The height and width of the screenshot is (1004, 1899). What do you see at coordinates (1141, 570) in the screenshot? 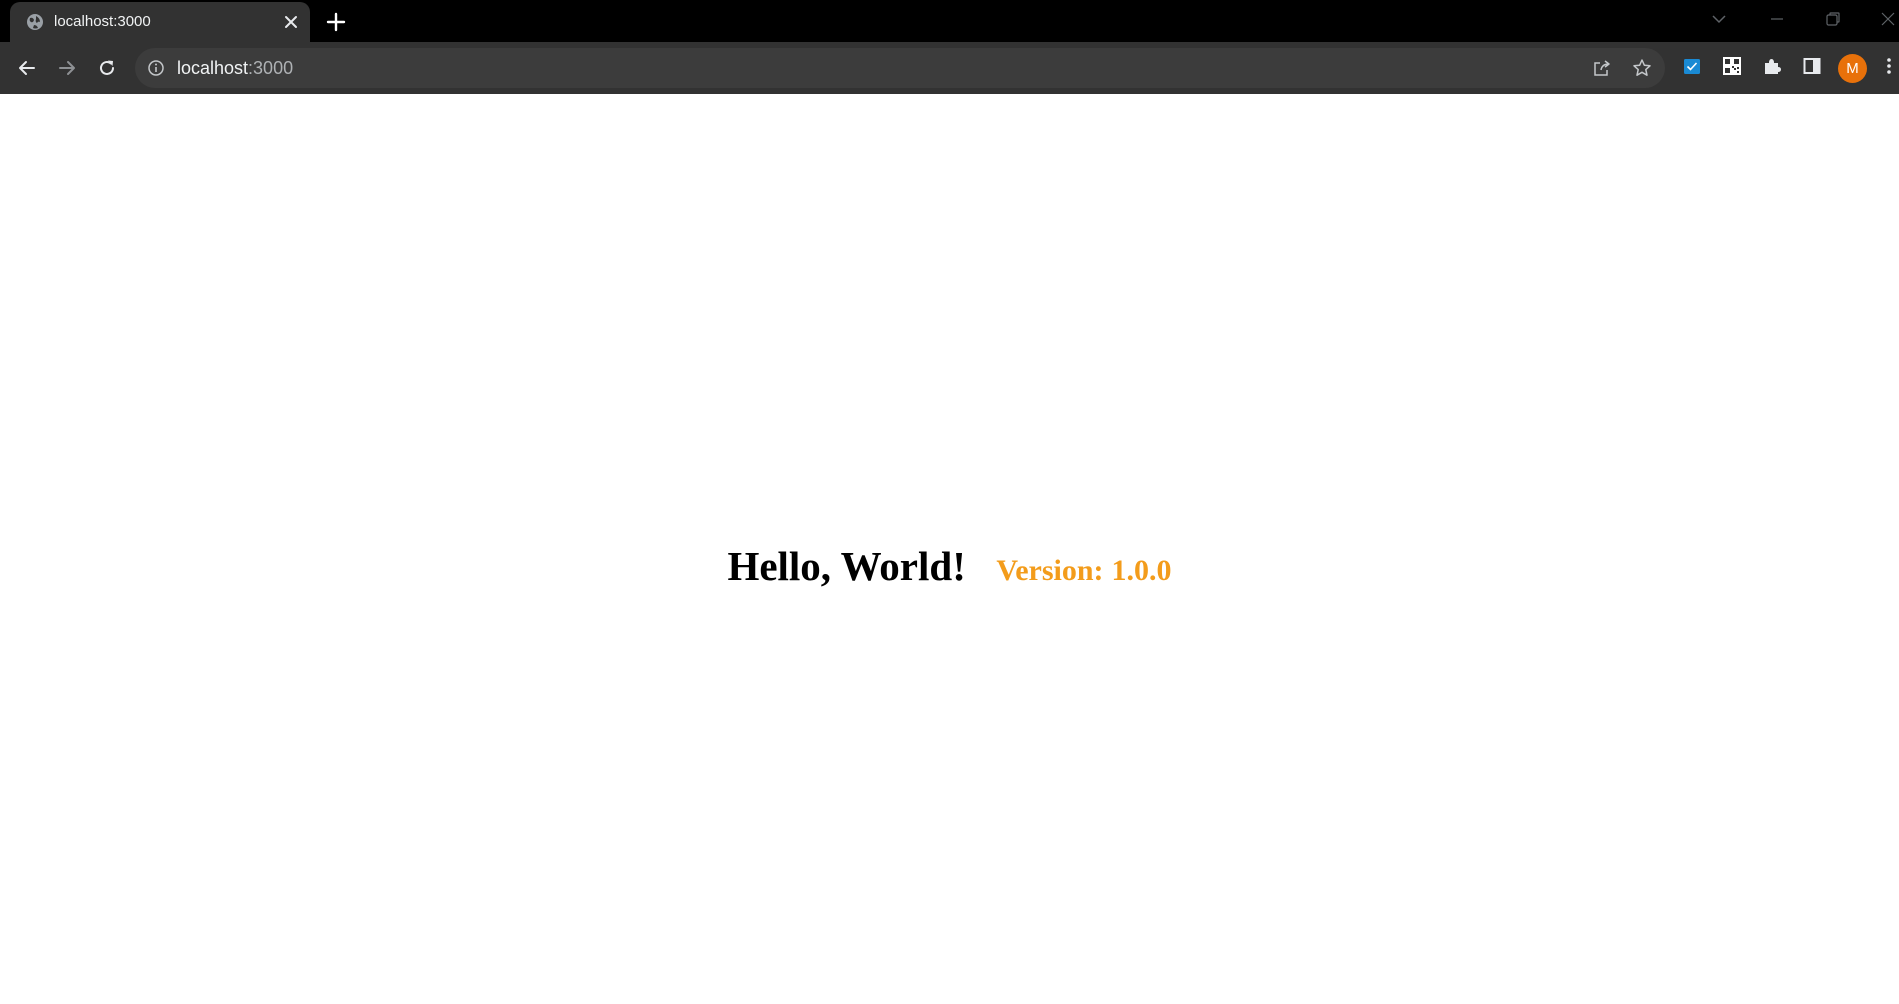
I see `version-value: 1.0.0` at bounding box center [1141, 570].